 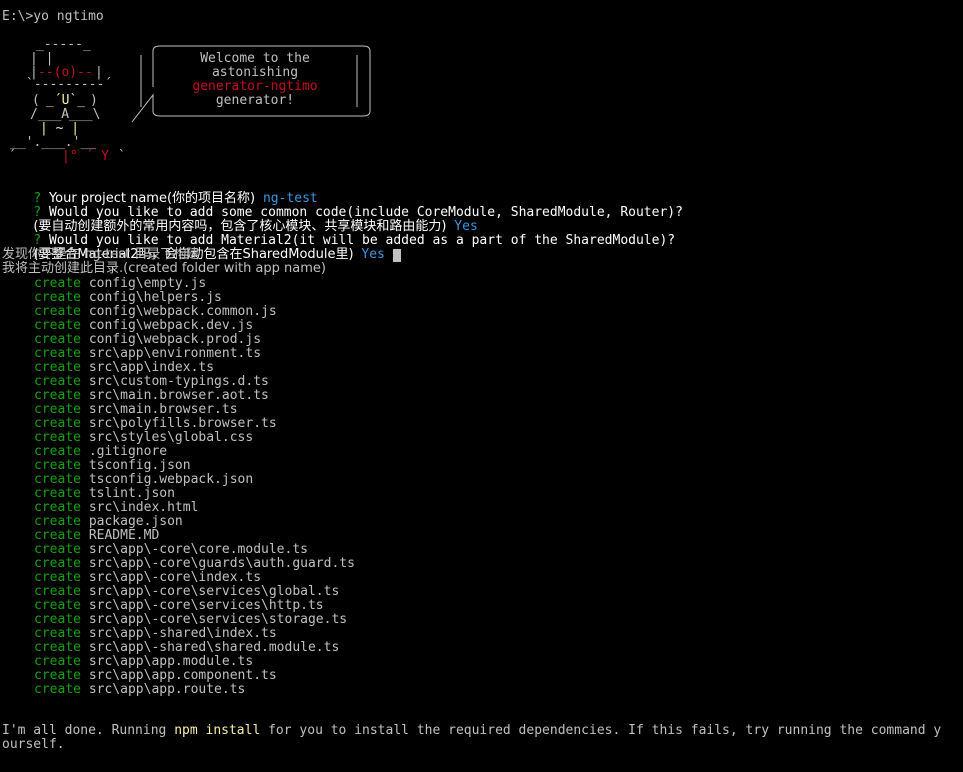 I want to click on list-item: create src\app\environment.ts, so click(x=177, y=354).